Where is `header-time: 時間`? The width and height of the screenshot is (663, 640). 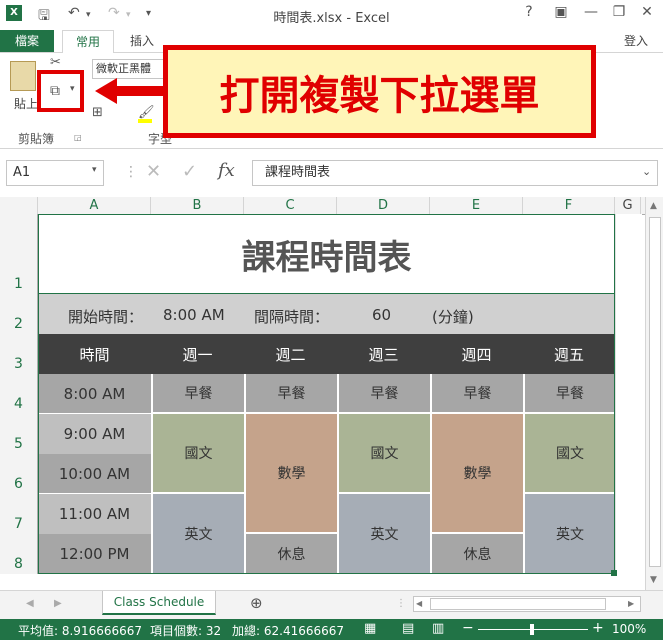
header-time: 時間 is located at coordinates (94, 354).